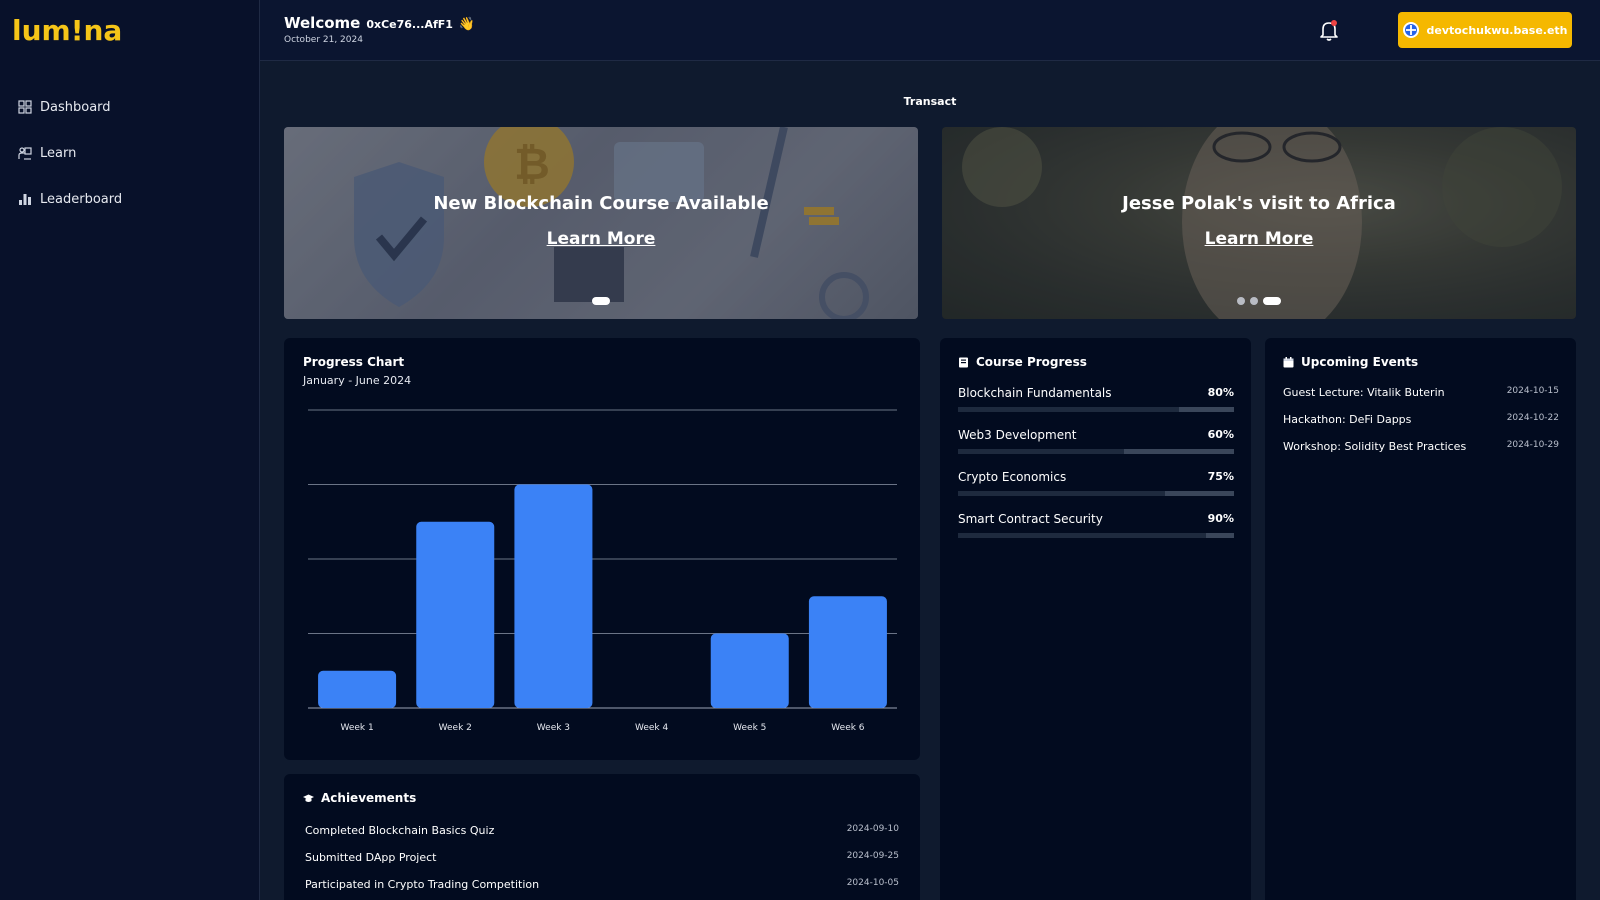 The height and width of the screenshot is (900, 1600). I want to click on wallet-button: devtochukwu.base.eth, so click(1485, 30).